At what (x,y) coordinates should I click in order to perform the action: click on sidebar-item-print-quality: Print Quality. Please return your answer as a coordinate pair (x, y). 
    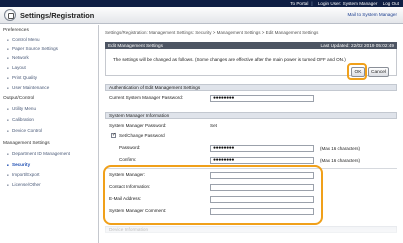
    Looking at the image, I should click on (22, 77).